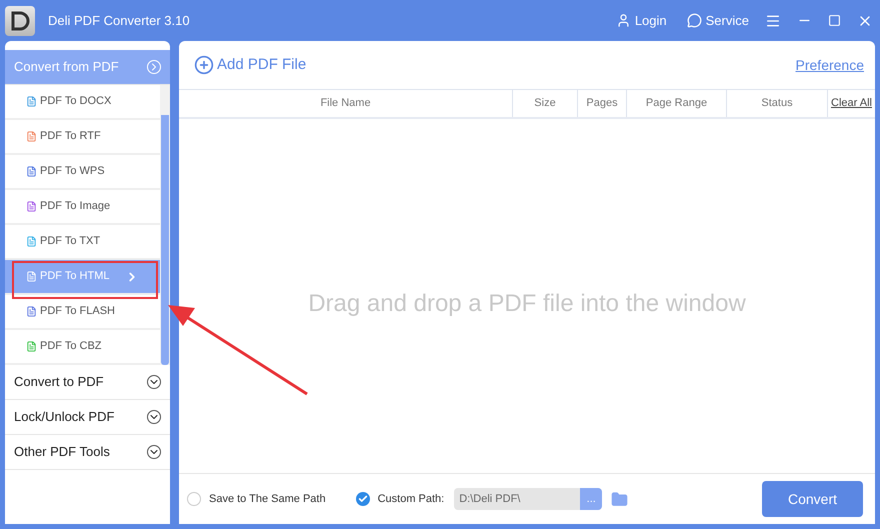  Describe the element at coordinates (87, 452) in the screenshot. I see `section-header: Other PDF Tools` at that location.